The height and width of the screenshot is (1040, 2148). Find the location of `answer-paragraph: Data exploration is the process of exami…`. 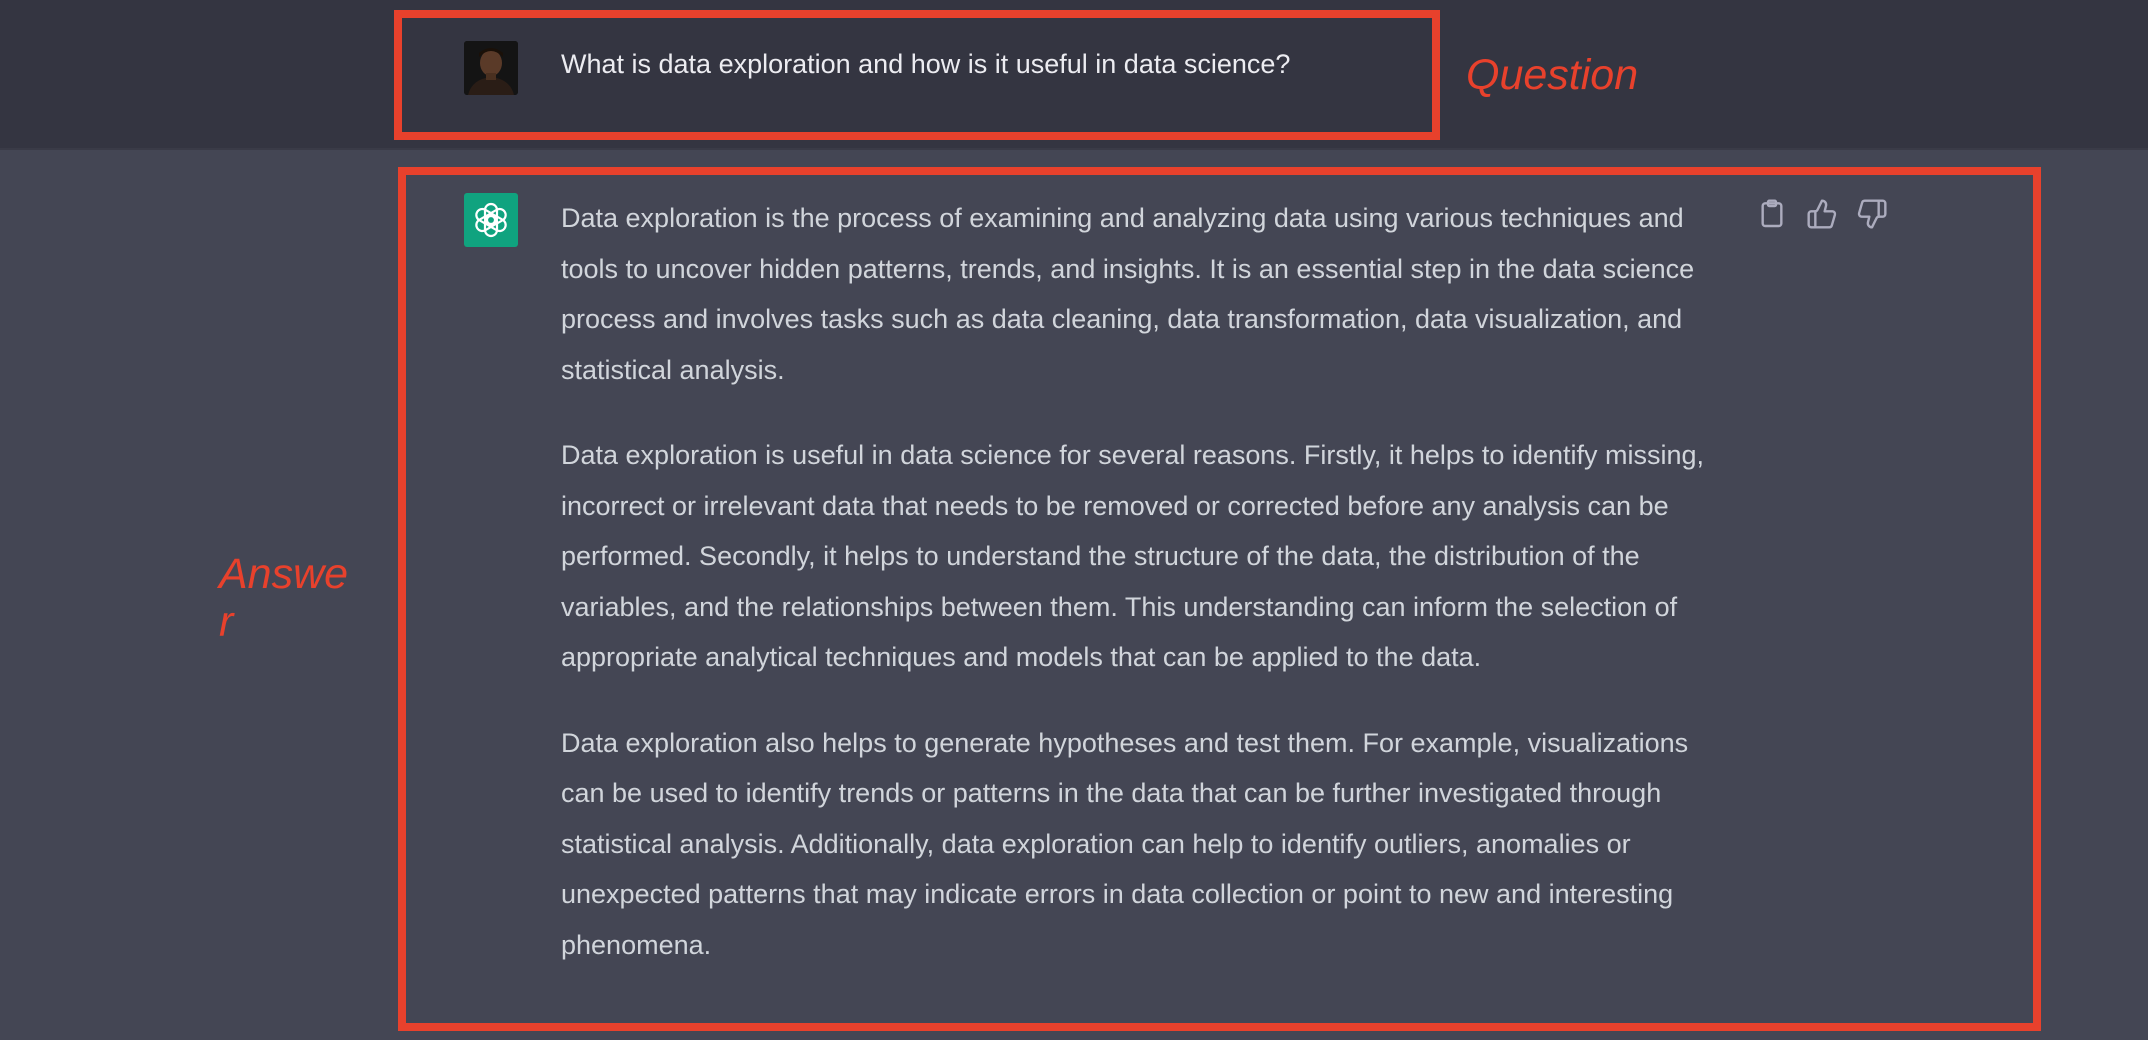

answer-paragraph: Data exploration is the process of exami… is located at coordinates (1128, 294).